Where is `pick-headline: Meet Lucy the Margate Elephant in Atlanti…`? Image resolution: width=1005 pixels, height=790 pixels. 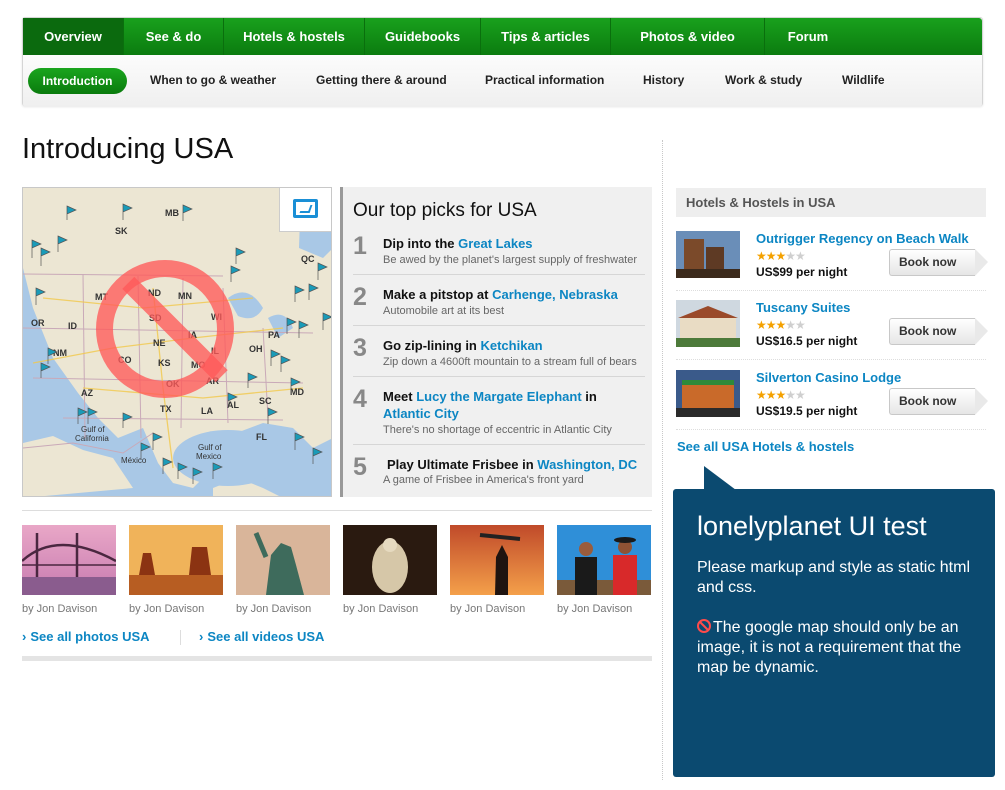
pick-headline: Meet Lucy the Margate Elephant in Atlanti… is located at coordinates (514, 405).